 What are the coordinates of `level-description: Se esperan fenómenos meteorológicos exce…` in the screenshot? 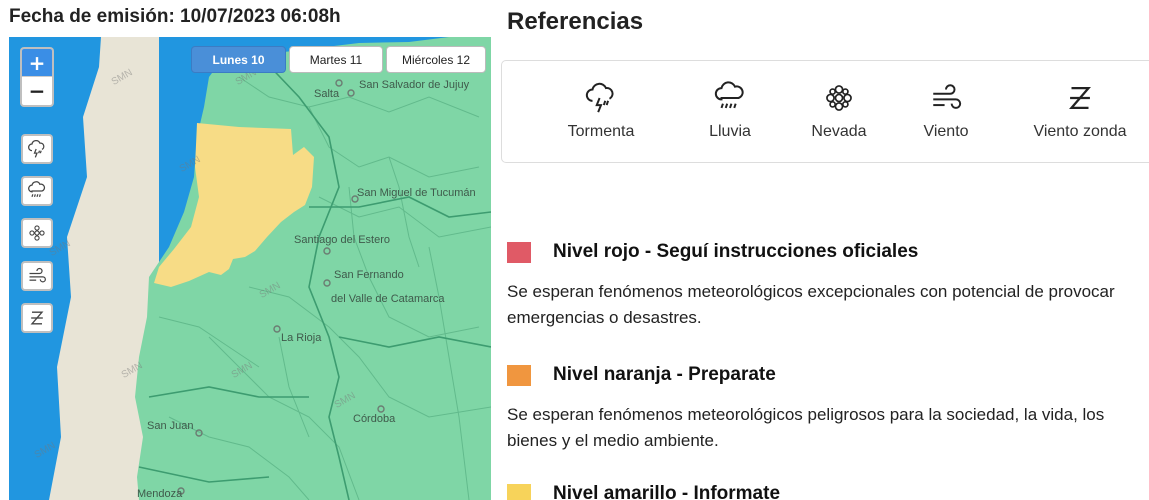 It's located at (811, 304).